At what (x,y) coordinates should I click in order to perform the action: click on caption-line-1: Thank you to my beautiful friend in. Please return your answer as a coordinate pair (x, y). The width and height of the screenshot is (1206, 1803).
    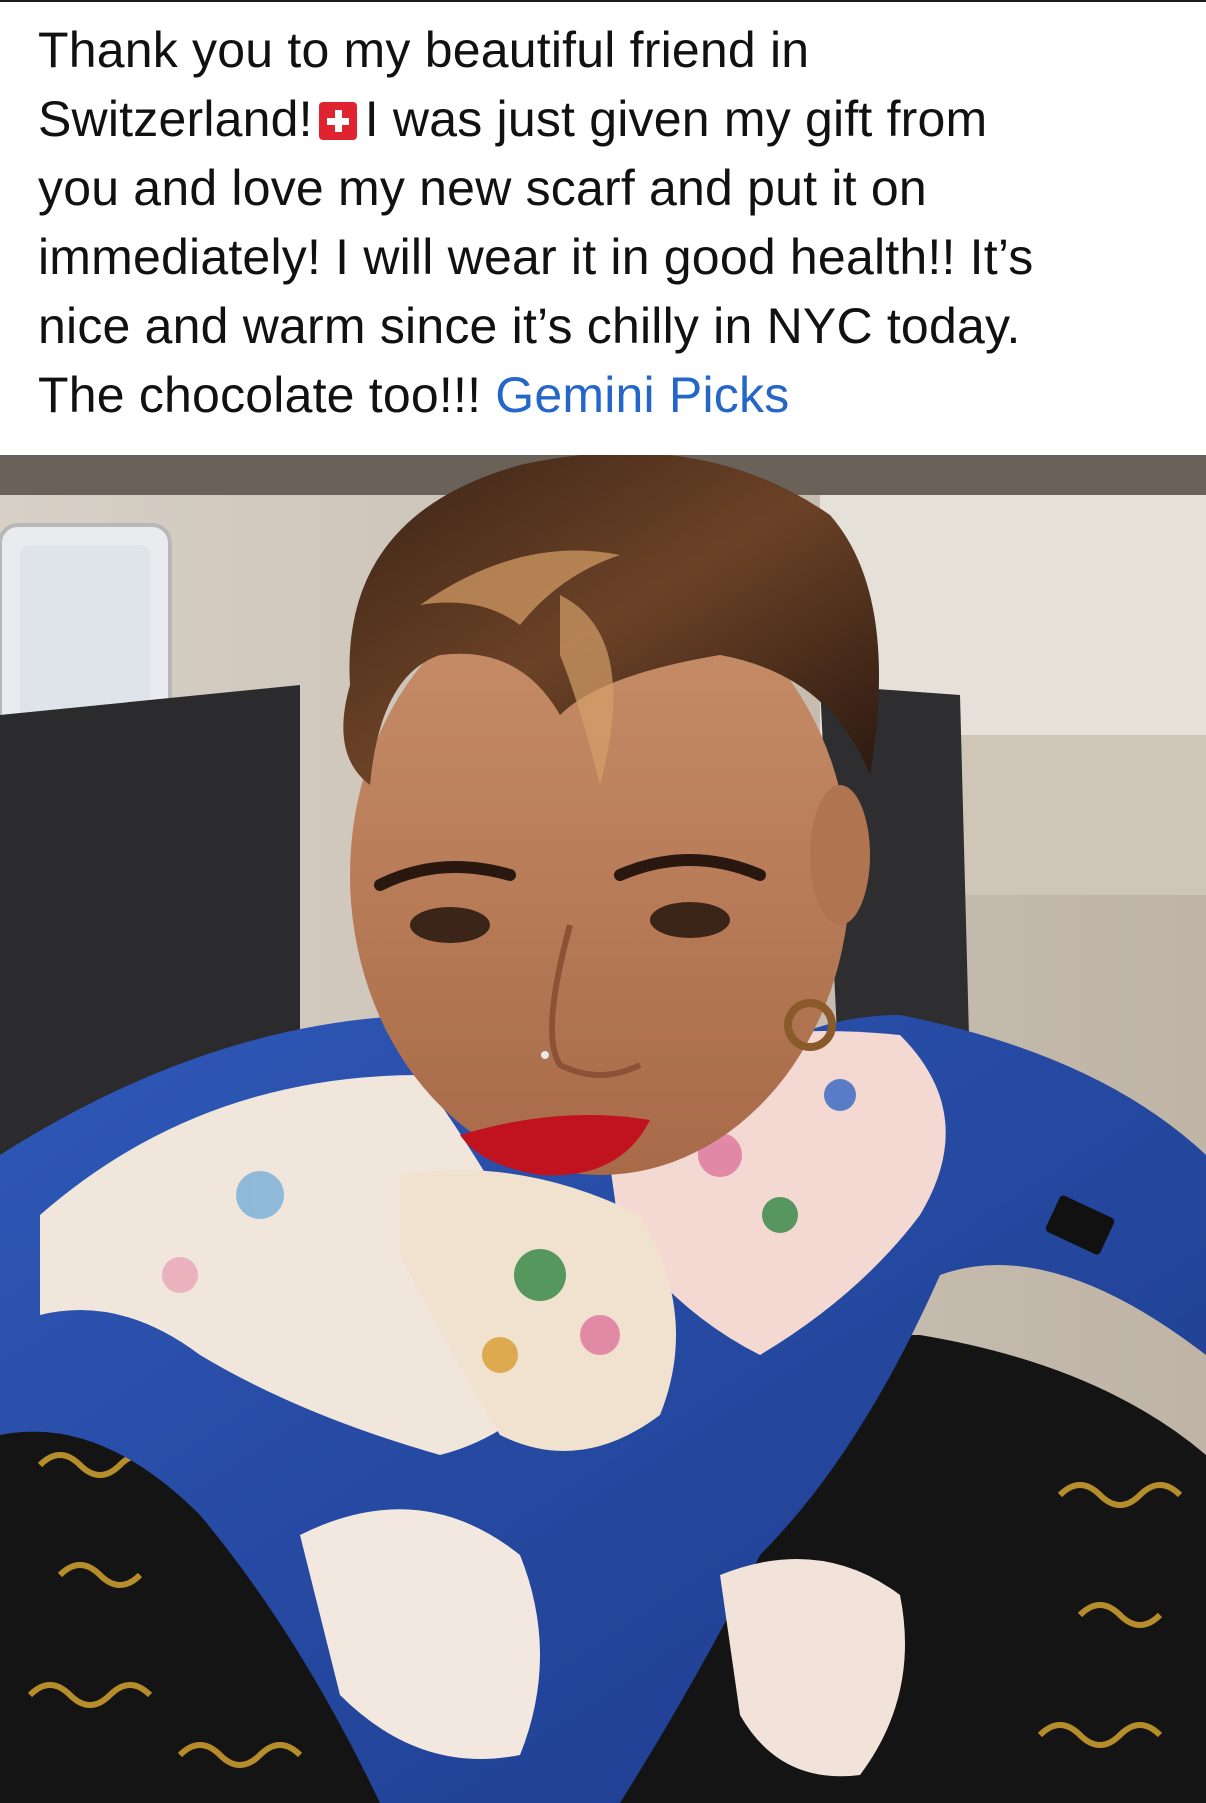
    Looking at the image, I should click on (424, 50).